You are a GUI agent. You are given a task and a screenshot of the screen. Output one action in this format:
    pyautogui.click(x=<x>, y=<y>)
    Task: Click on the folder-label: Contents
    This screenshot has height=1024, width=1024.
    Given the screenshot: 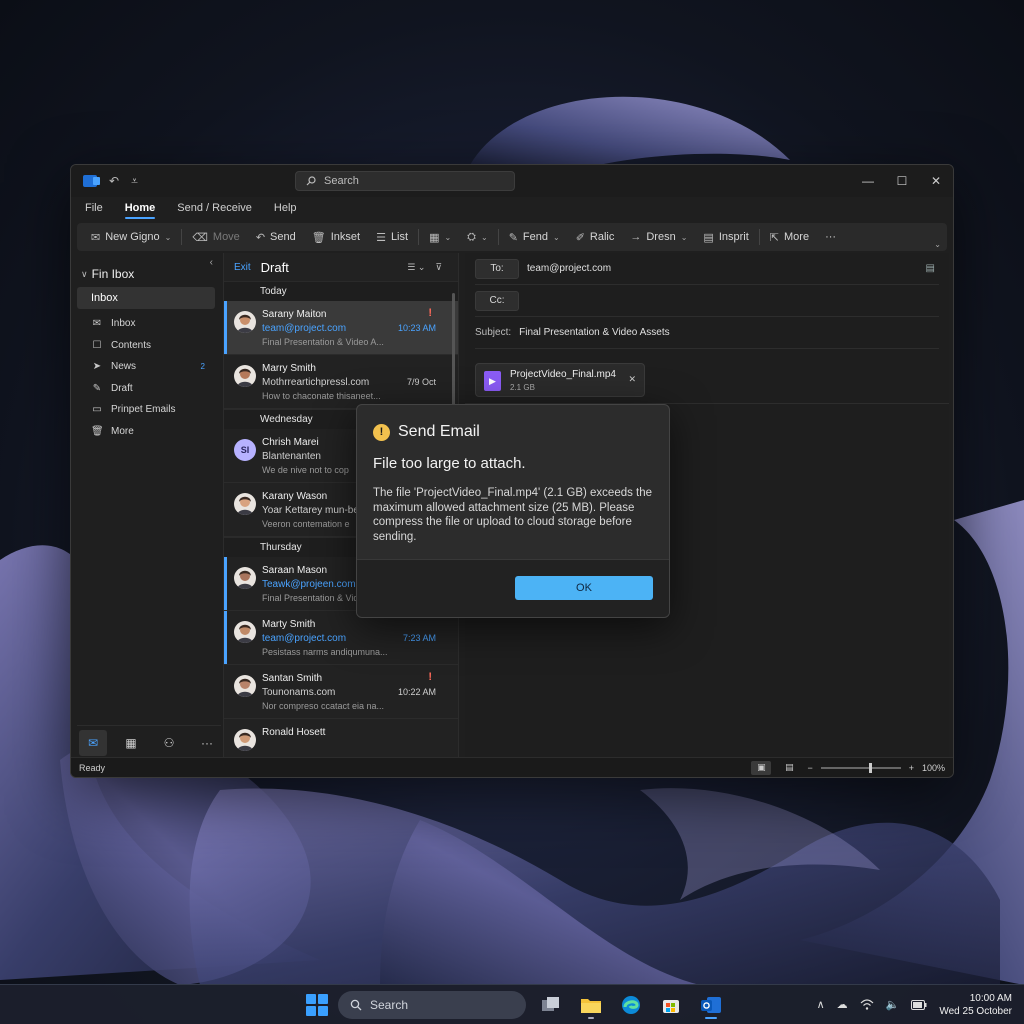 What is the action you would take?
    pyautogui.click(x=131, y=345)
    